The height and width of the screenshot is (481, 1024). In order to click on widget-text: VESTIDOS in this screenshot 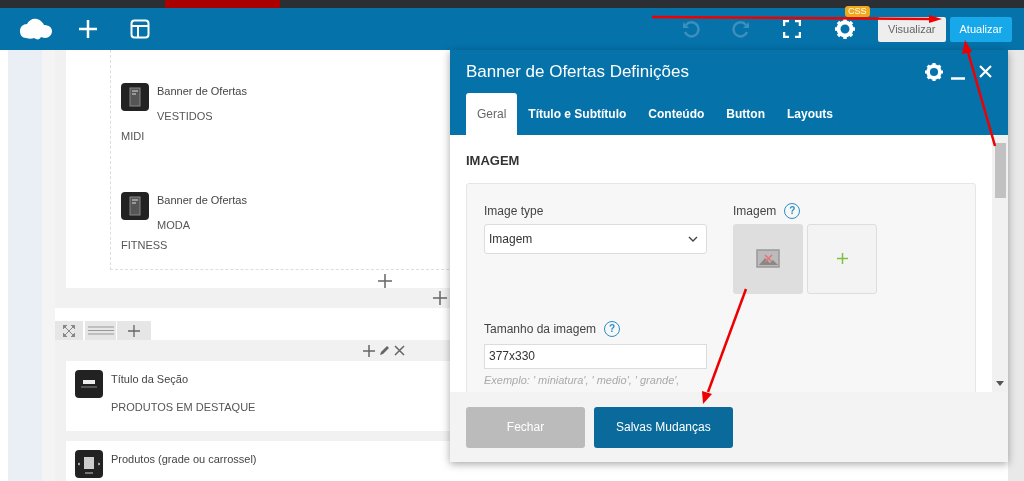, I will do `click(185, 116)`.